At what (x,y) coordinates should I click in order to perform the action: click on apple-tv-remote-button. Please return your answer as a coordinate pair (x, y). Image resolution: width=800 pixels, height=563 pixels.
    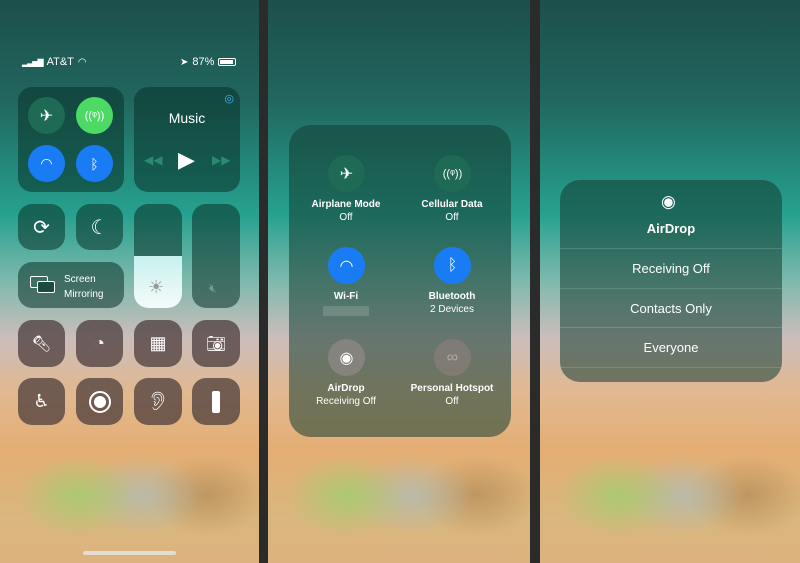
    Looking at the image, I should click on (216, 401).